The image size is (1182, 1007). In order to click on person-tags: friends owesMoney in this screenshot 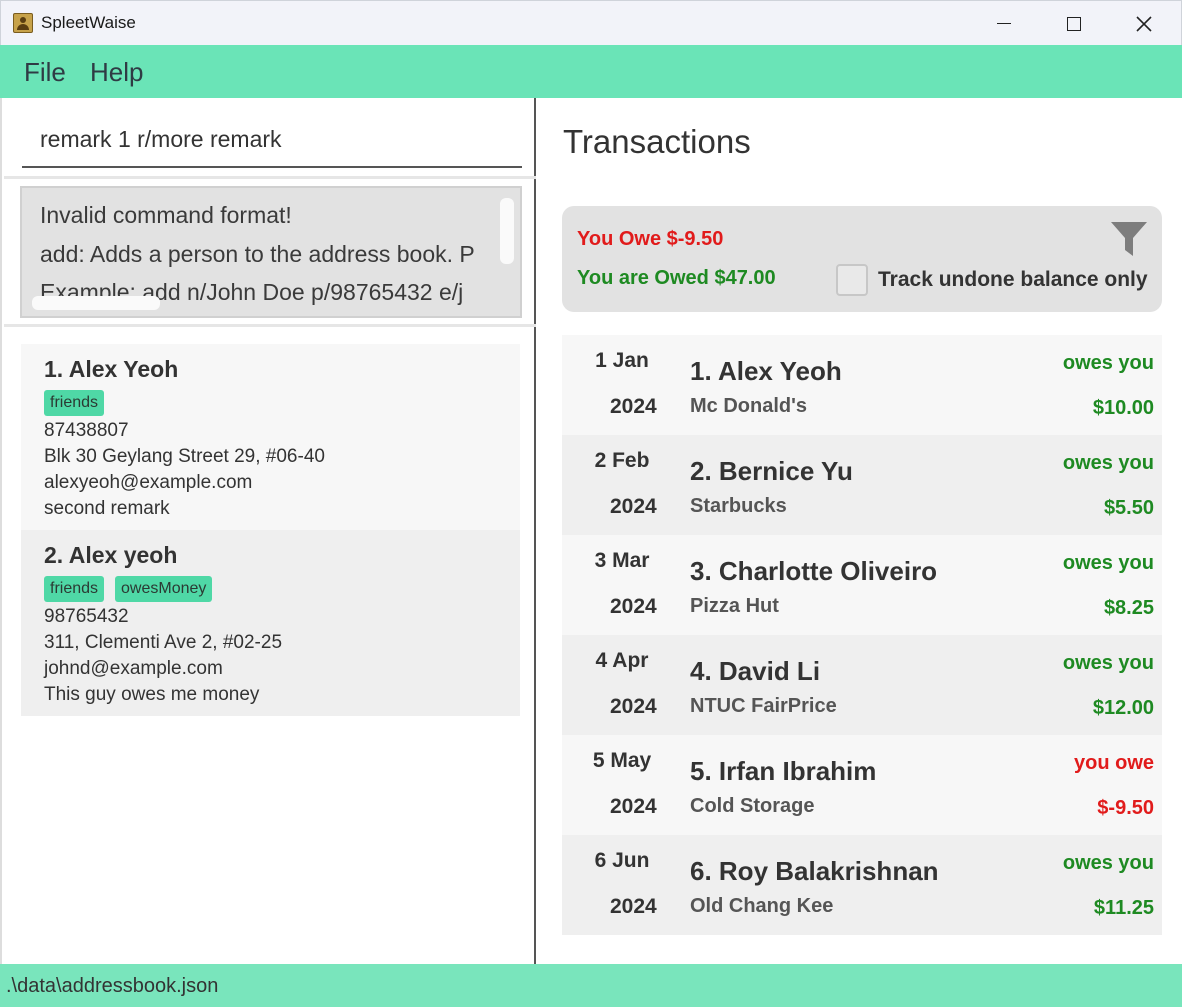, I will do `click(128, 589)`.